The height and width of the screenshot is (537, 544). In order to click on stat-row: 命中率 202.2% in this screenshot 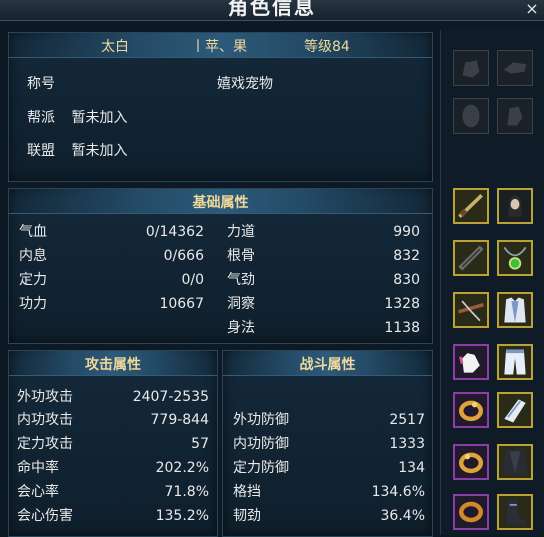, I will do `click(113, 468)`.